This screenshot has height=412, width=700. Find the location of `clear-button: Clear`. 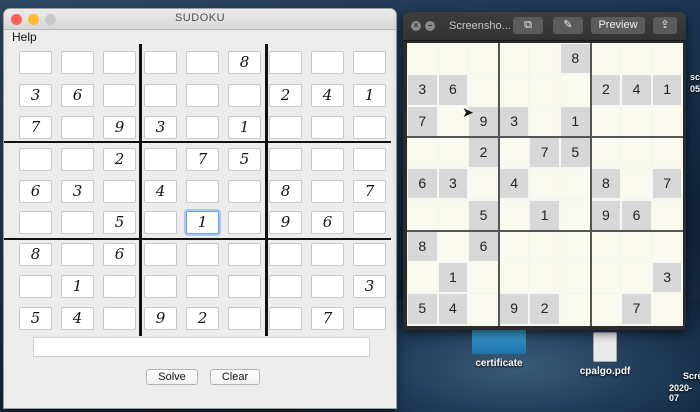

clear-button: Clear is located at coordinates (235, 377).